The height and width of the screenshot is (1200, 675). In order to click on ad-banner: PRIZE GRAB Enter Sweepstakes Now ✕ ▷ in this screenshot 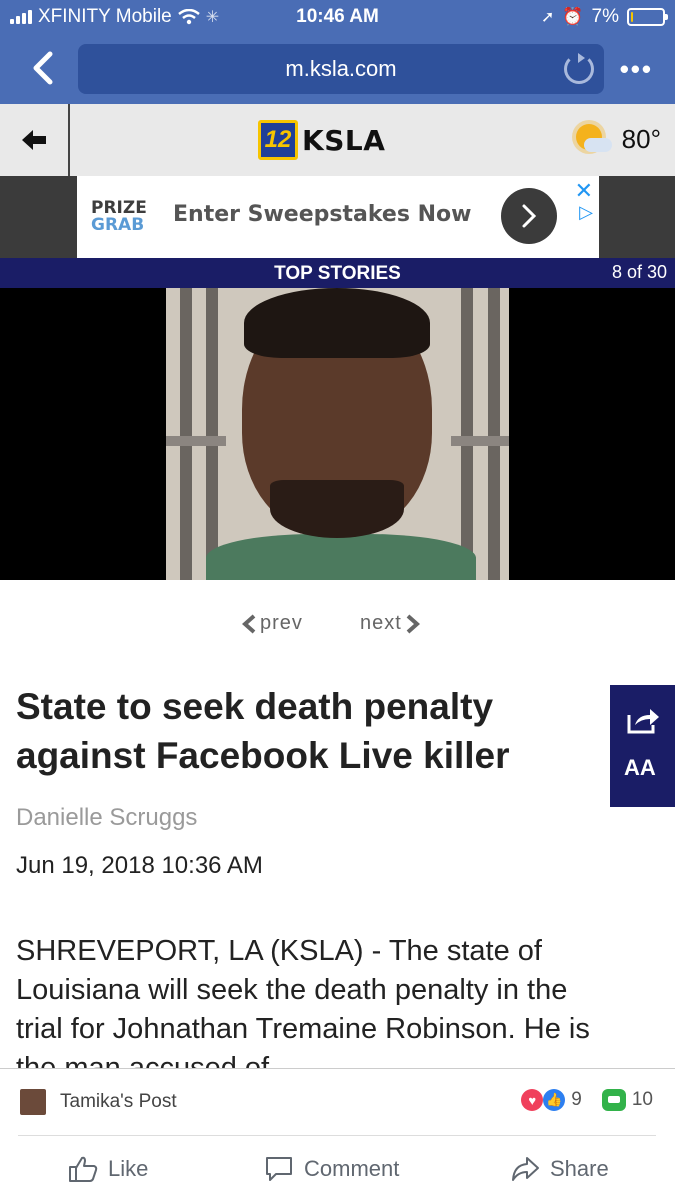, I will do `click(338, 217)`.